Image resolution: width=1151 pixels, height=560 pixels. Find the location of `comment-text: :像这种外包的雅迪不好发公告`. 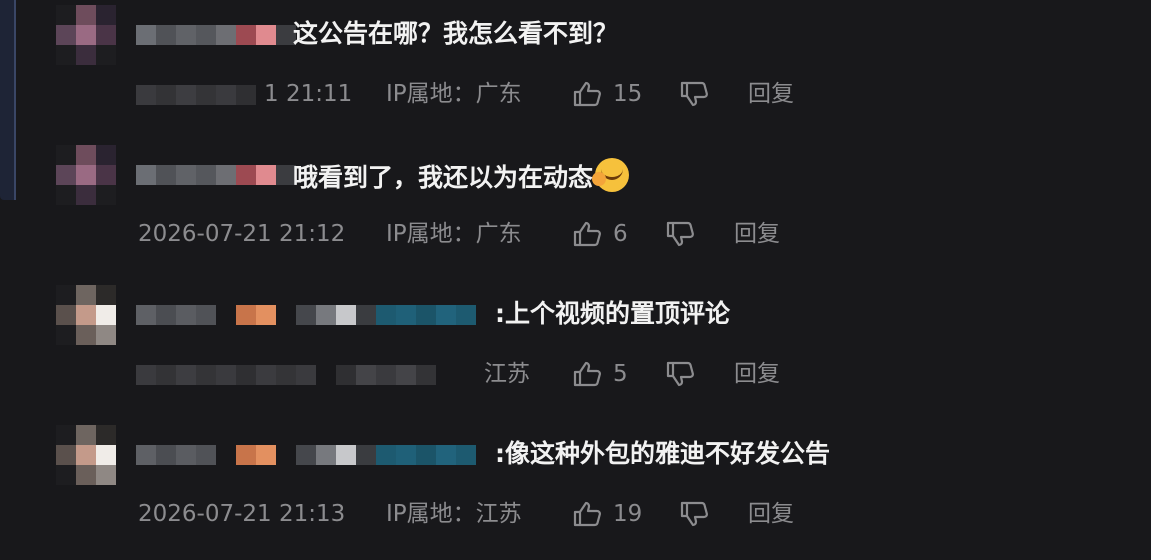

comment-text: :像这种外包的雅迪不好发公告 is located at coordinates (662, 453).